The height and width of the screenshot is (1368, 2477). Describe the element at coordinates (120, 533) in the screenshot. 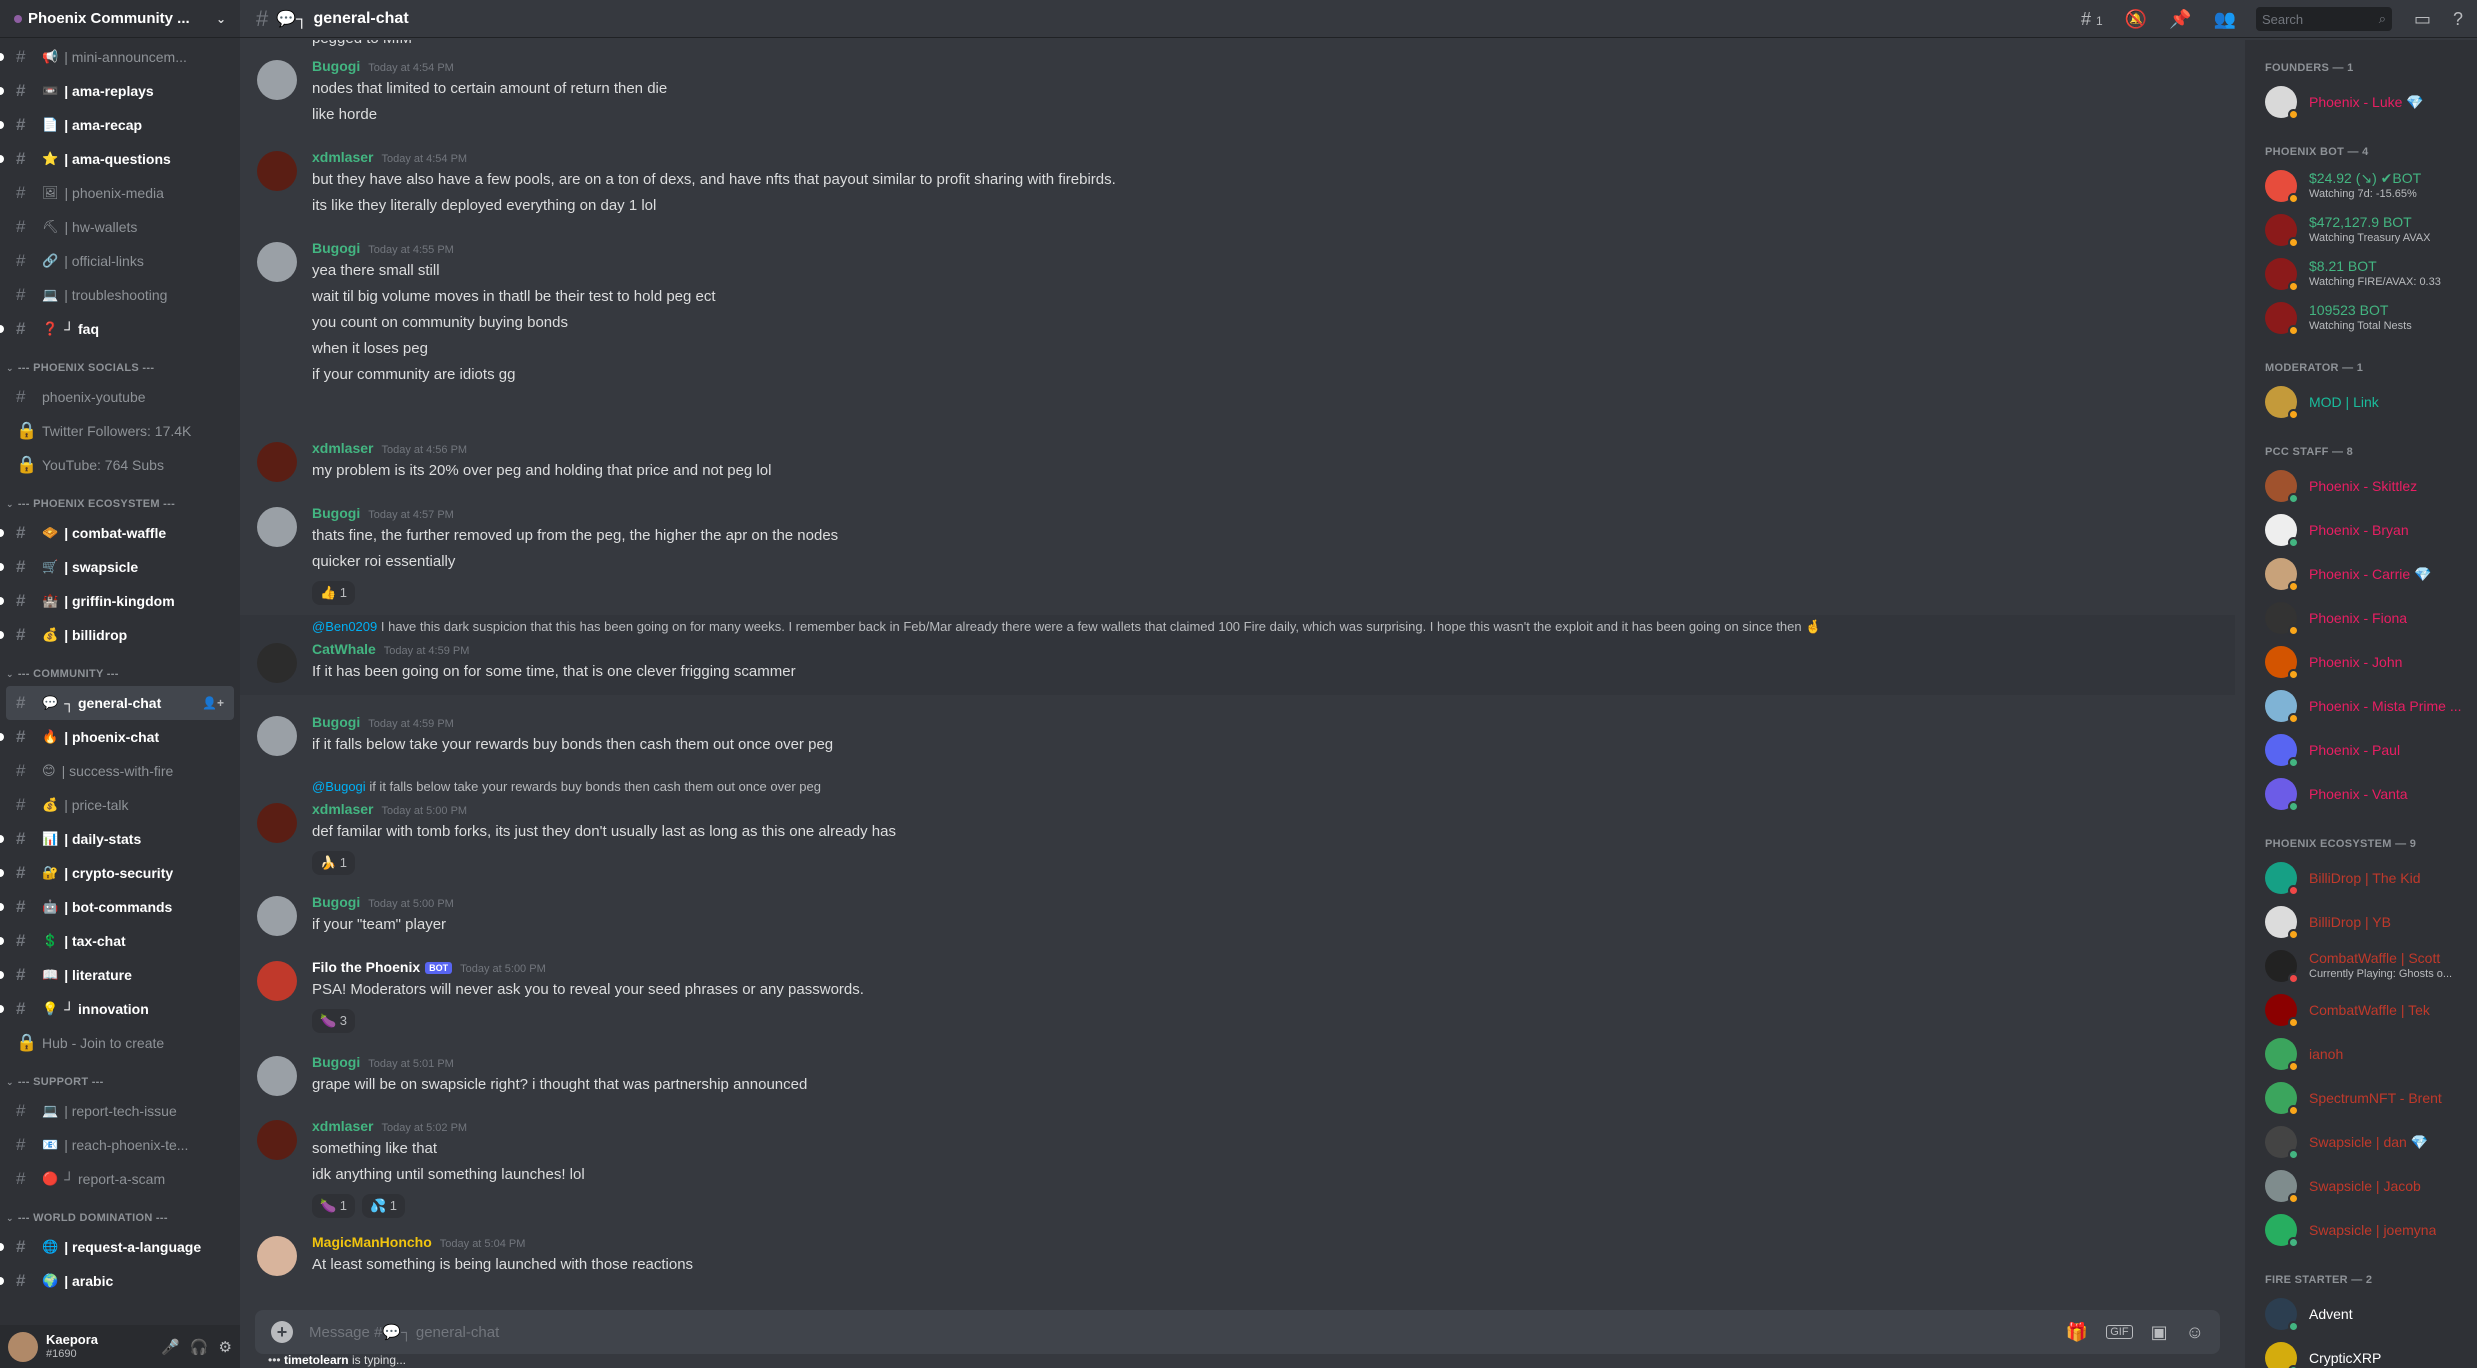

I see `channel-item: # 🧇 | combat-waffle` at that location.